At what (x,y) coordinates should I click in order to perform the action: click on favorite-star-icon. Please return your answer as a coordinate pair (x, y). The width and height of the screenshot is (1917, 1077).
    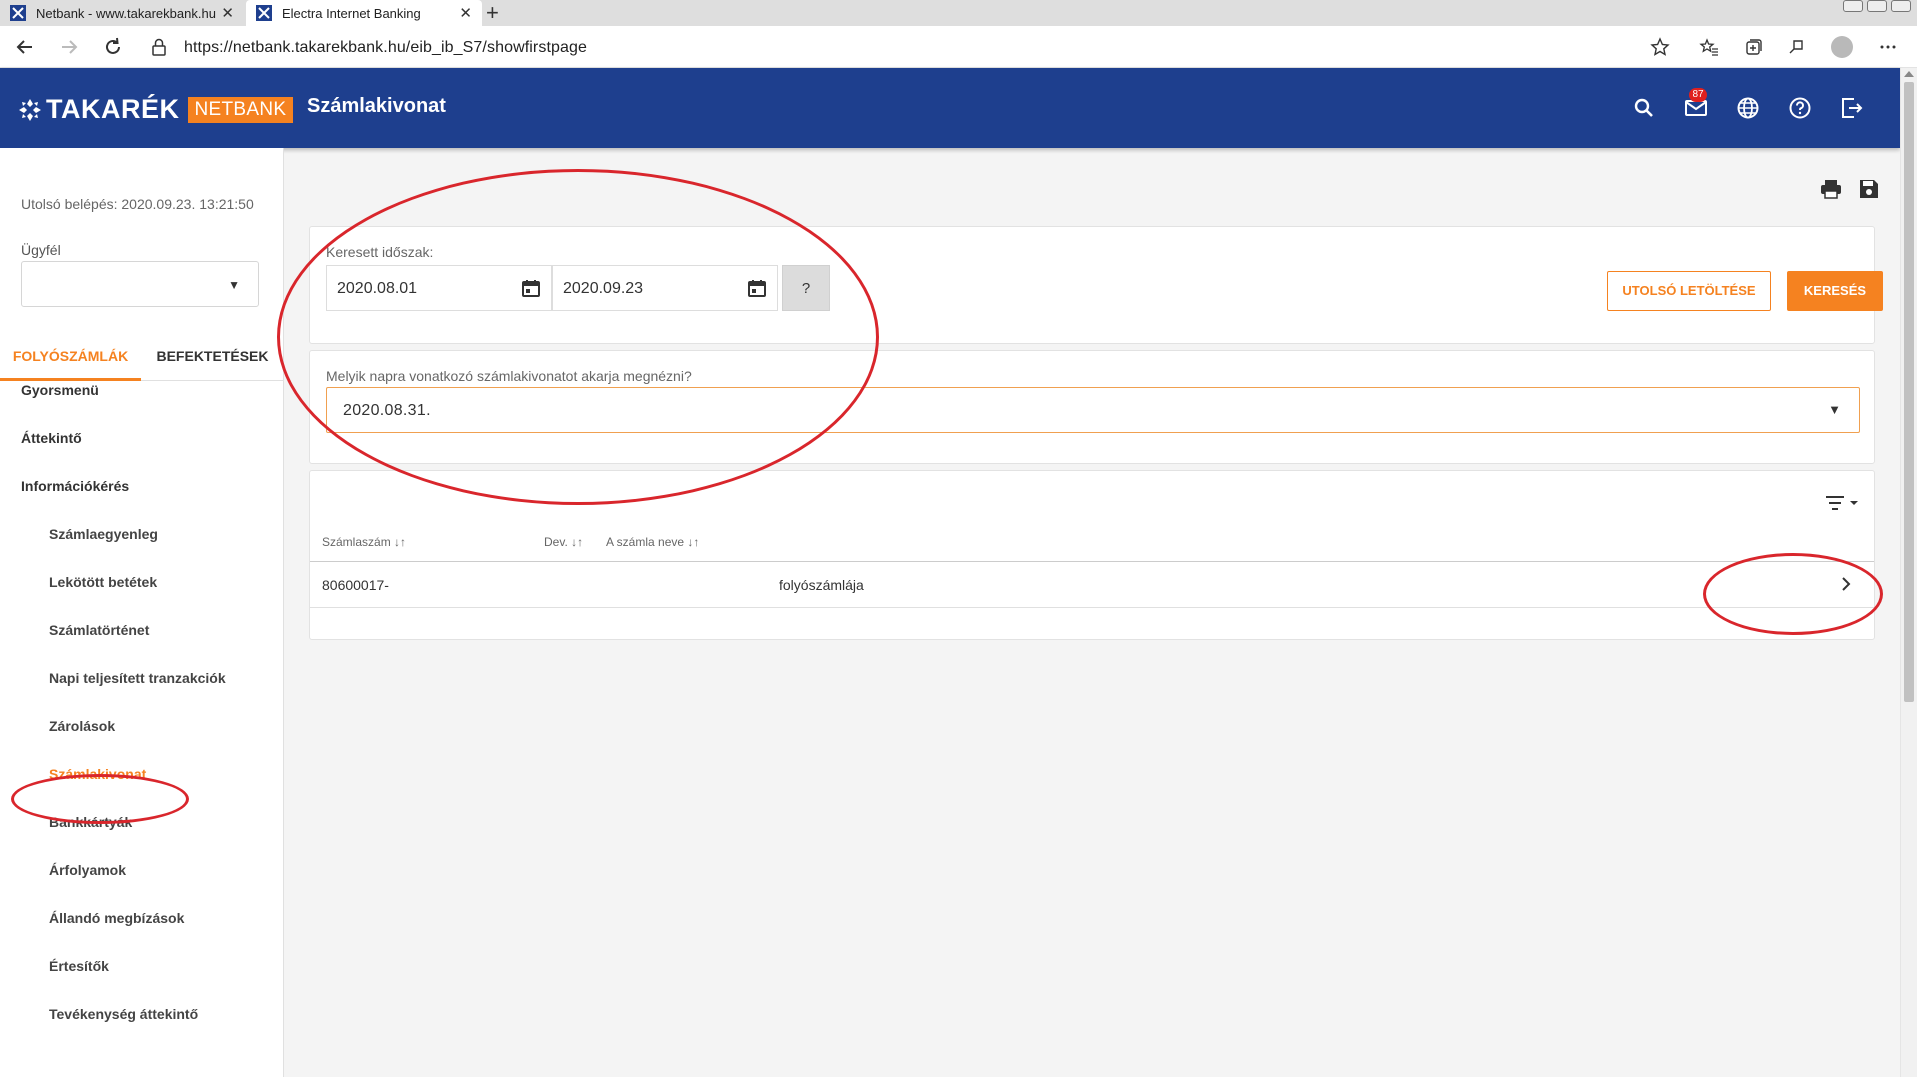
    Looking at the image, I should click on (1660, 47).